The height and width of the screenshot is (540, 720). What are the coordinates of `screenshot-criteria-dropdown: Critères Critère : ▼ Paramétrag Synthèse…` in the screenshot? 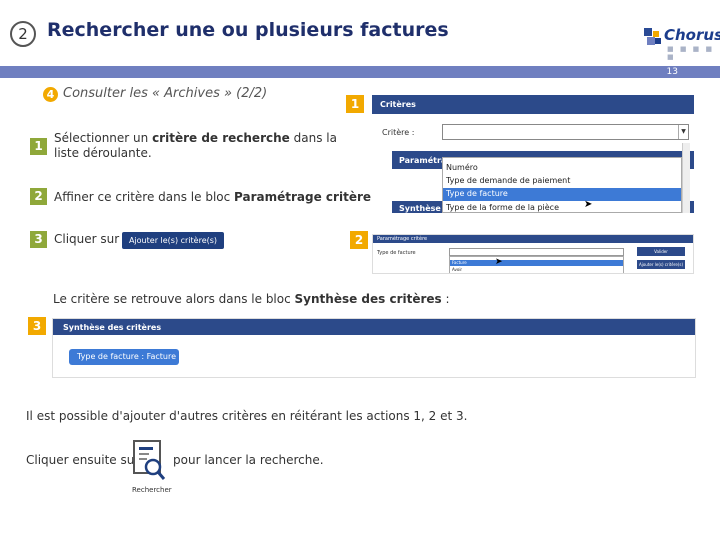 It's located at (533, 154).